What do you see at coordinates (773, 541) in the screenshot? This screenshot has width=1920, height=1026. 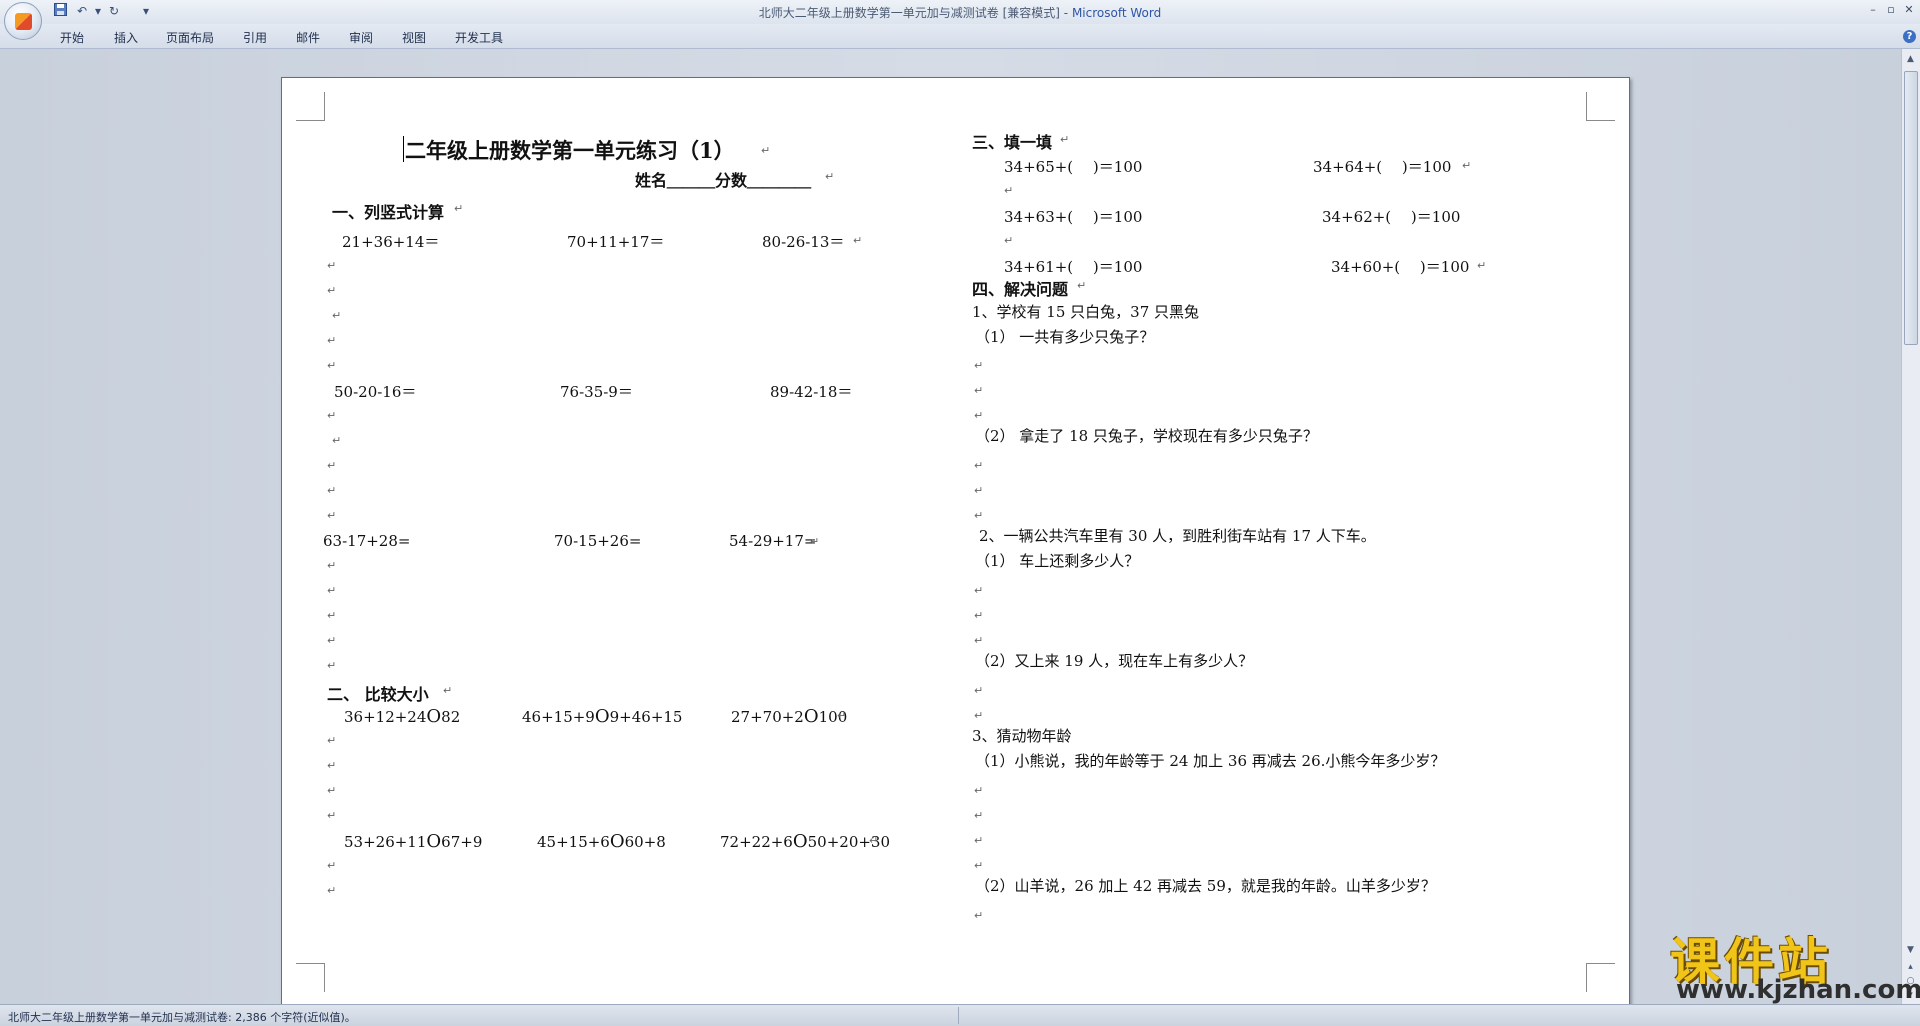 I see `problem: 54-29+17=` at bounding box center [773, 541].